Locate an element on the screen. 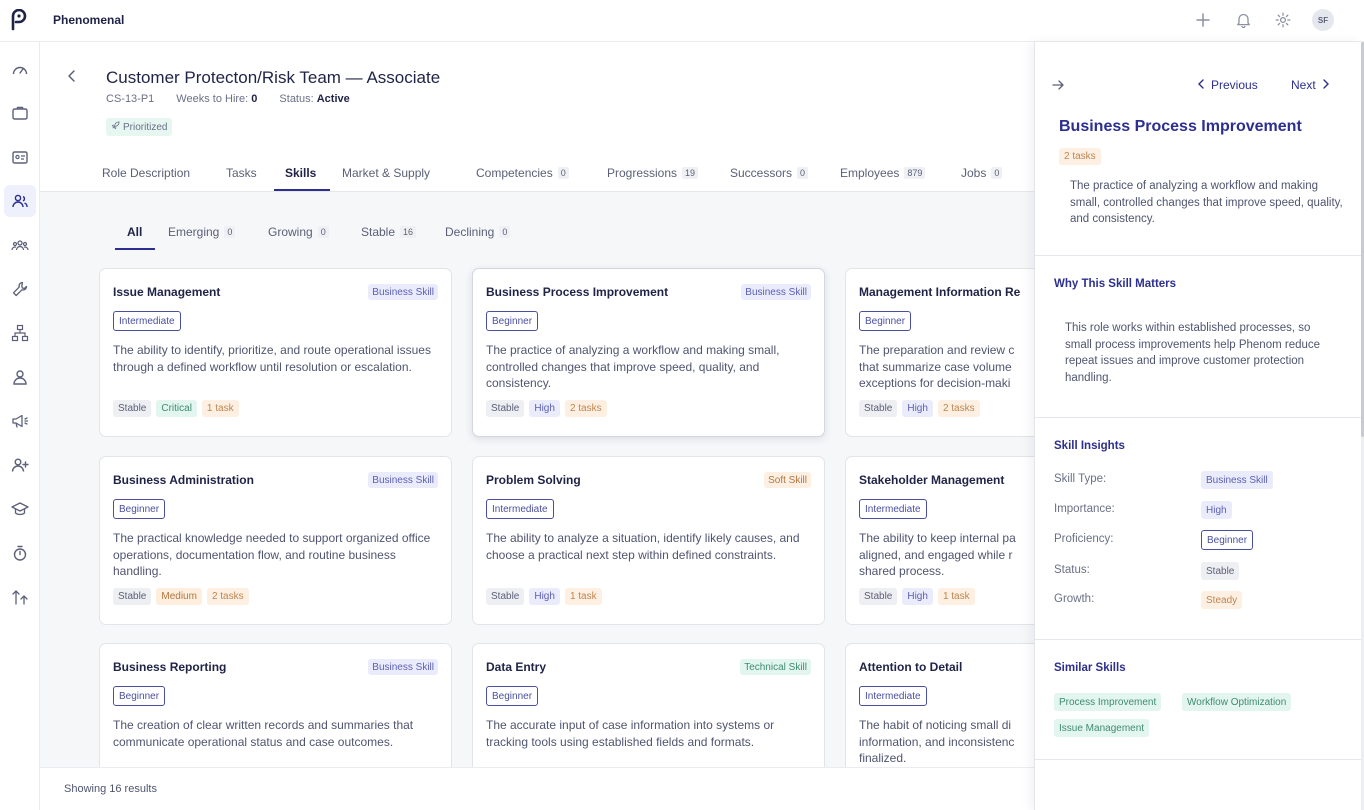  filter-growing: Growing 0 is located at coordinates (298, 232).